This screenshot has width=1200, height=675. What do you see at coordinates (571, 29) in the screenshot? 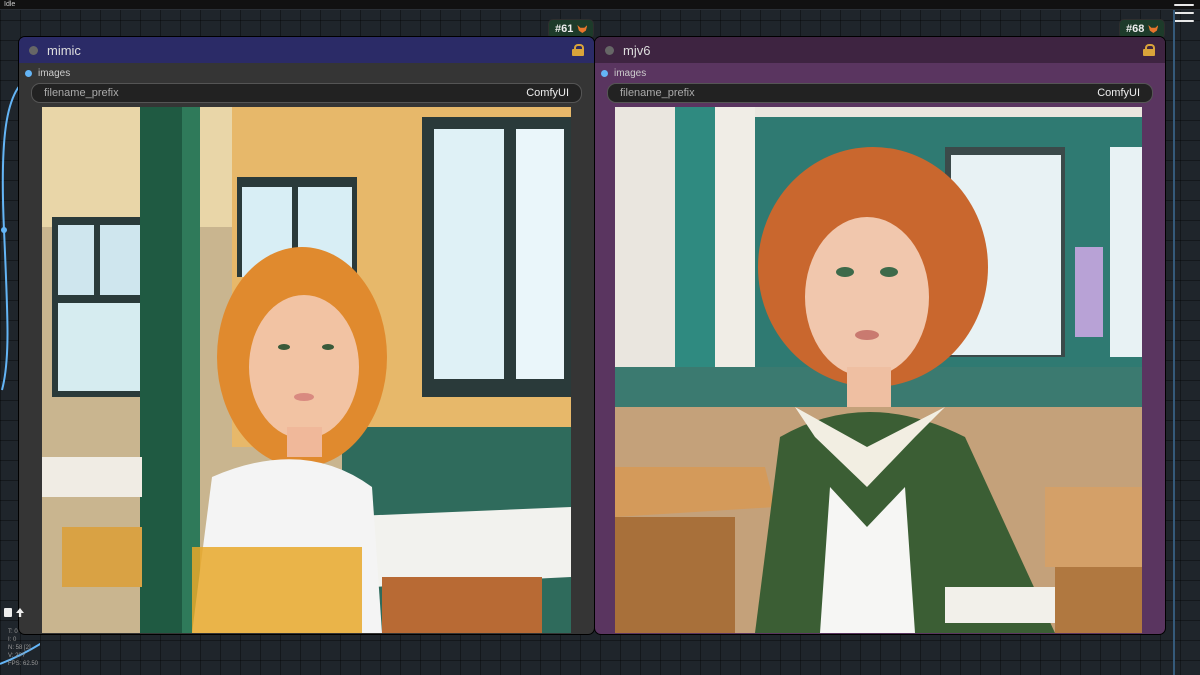
I see `node-id-badge: #61` at bounding box center [571, 29].